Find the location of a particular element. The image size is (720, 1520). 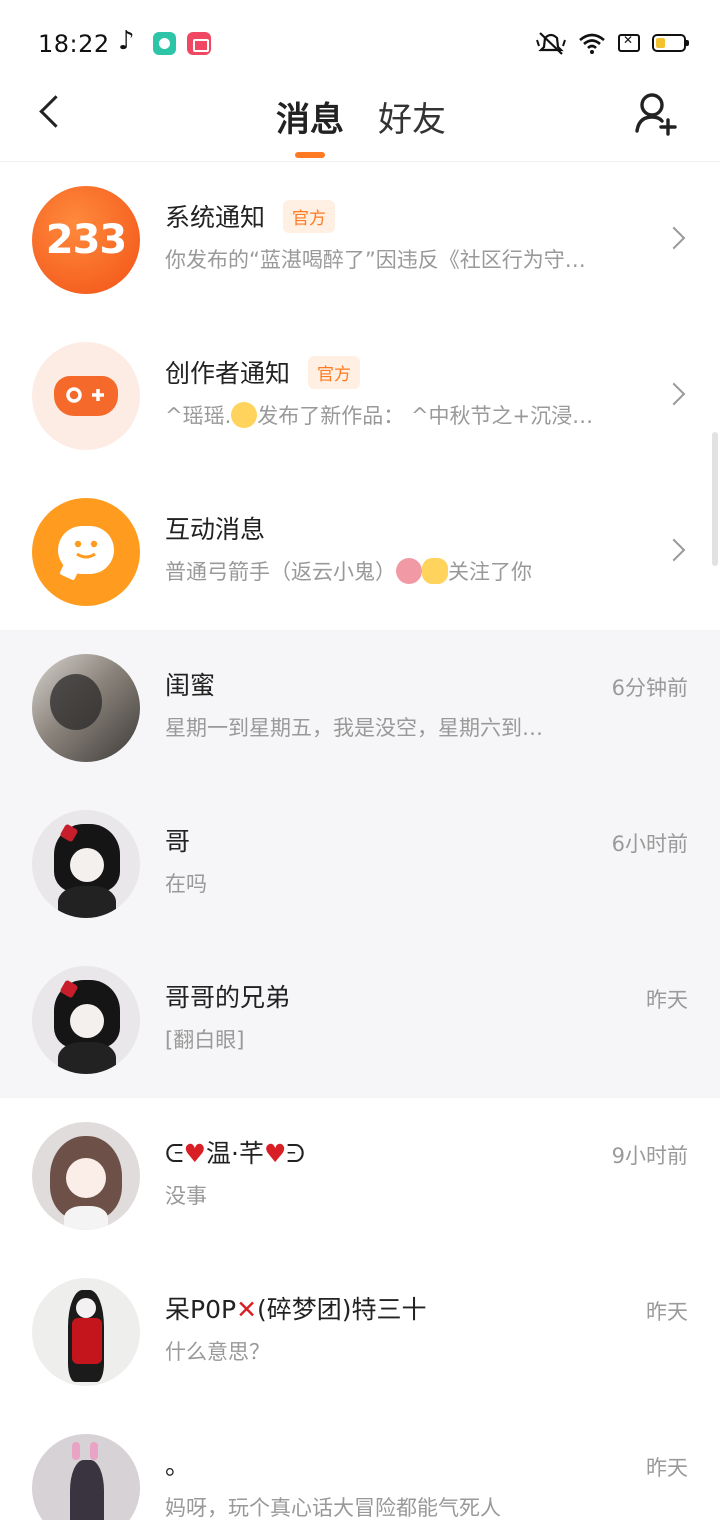

gamepad-icon is located at coordinates (86, 396).